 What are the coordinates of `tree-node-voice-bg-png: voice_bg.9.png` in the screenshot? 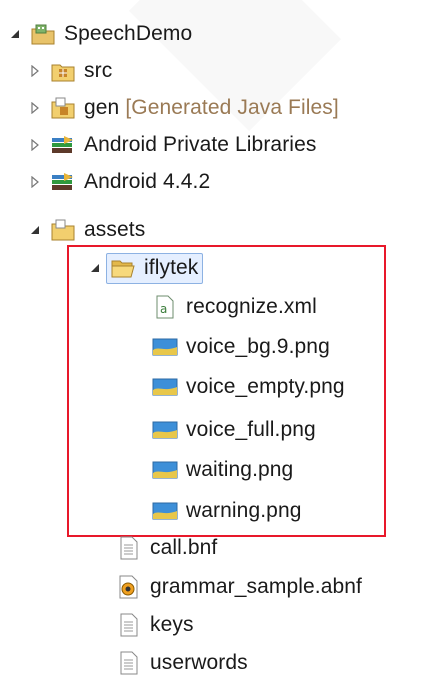 It's located at (241, 347).